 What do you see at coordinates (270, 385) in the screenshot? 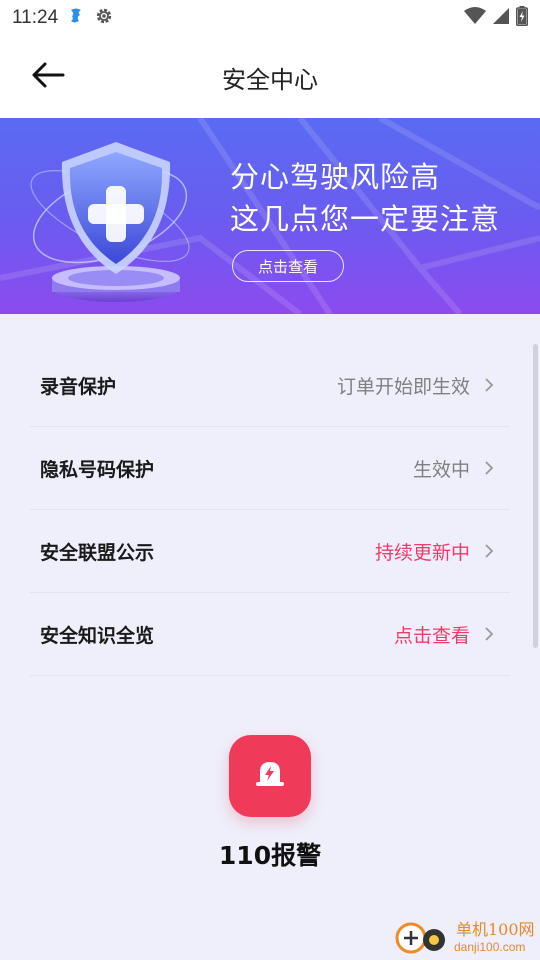
I see `list-item-recording-protection: 录音保护 订单开始即生效` at bounding box center [270, 385].